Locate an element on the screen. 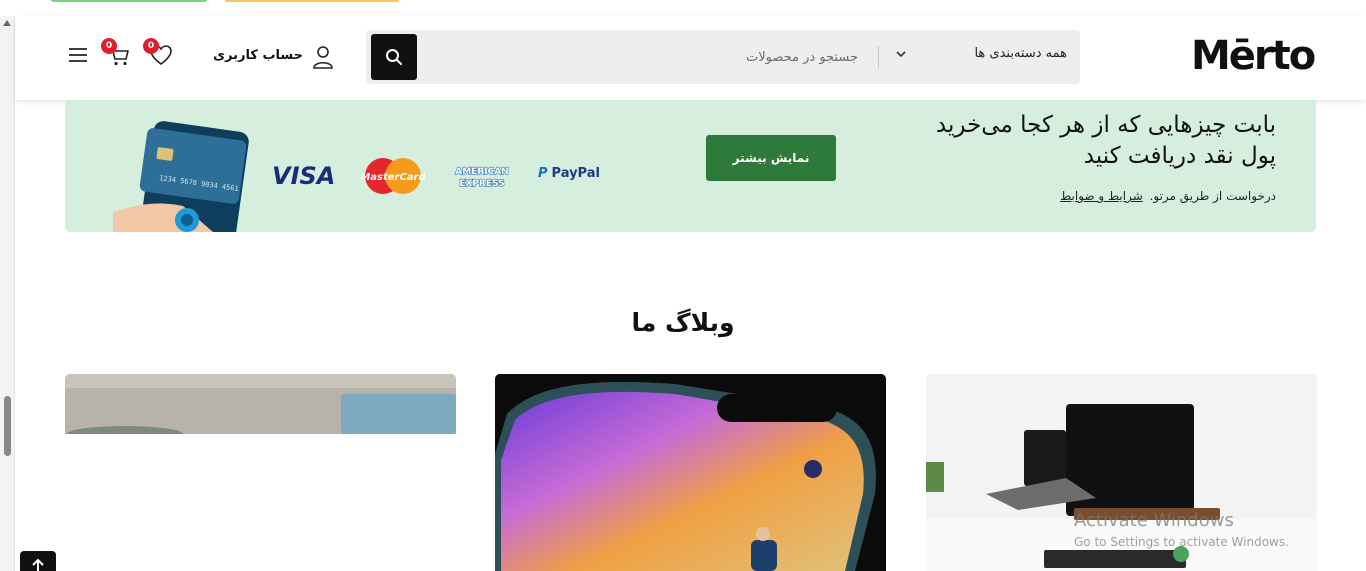  scrollbar-thumb is located at coordinates (7, 426).